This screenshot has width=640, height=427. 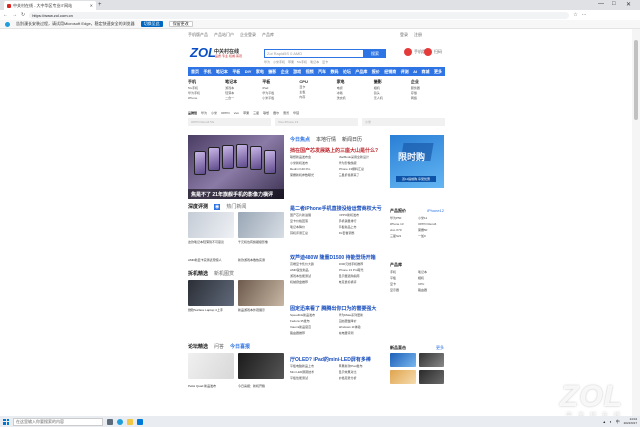 What do you see at coordinates (206, 242) in the screenshot?
I see `eval-caption: 这款笔记本轻薄到不可思议` at bounding box center [206, 242].